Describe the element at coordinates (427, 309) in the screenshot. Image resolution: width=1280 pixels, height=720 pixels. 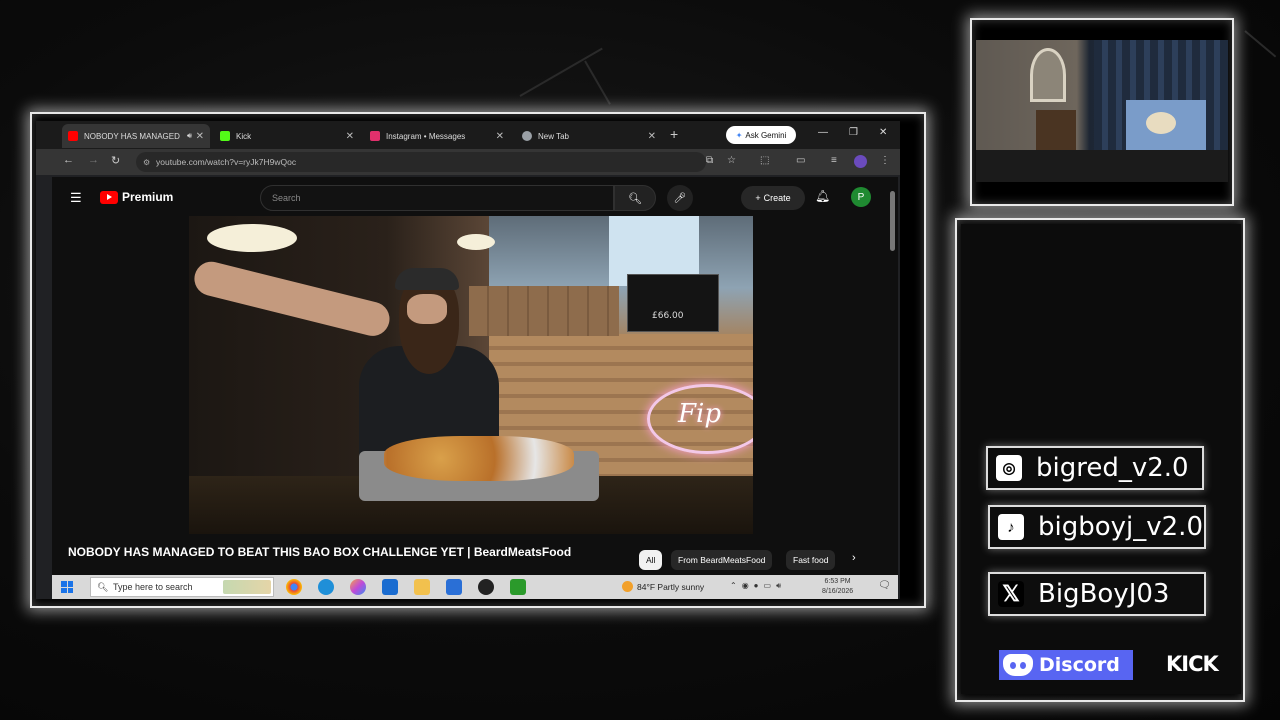
I see `video-scene-face` at that location.